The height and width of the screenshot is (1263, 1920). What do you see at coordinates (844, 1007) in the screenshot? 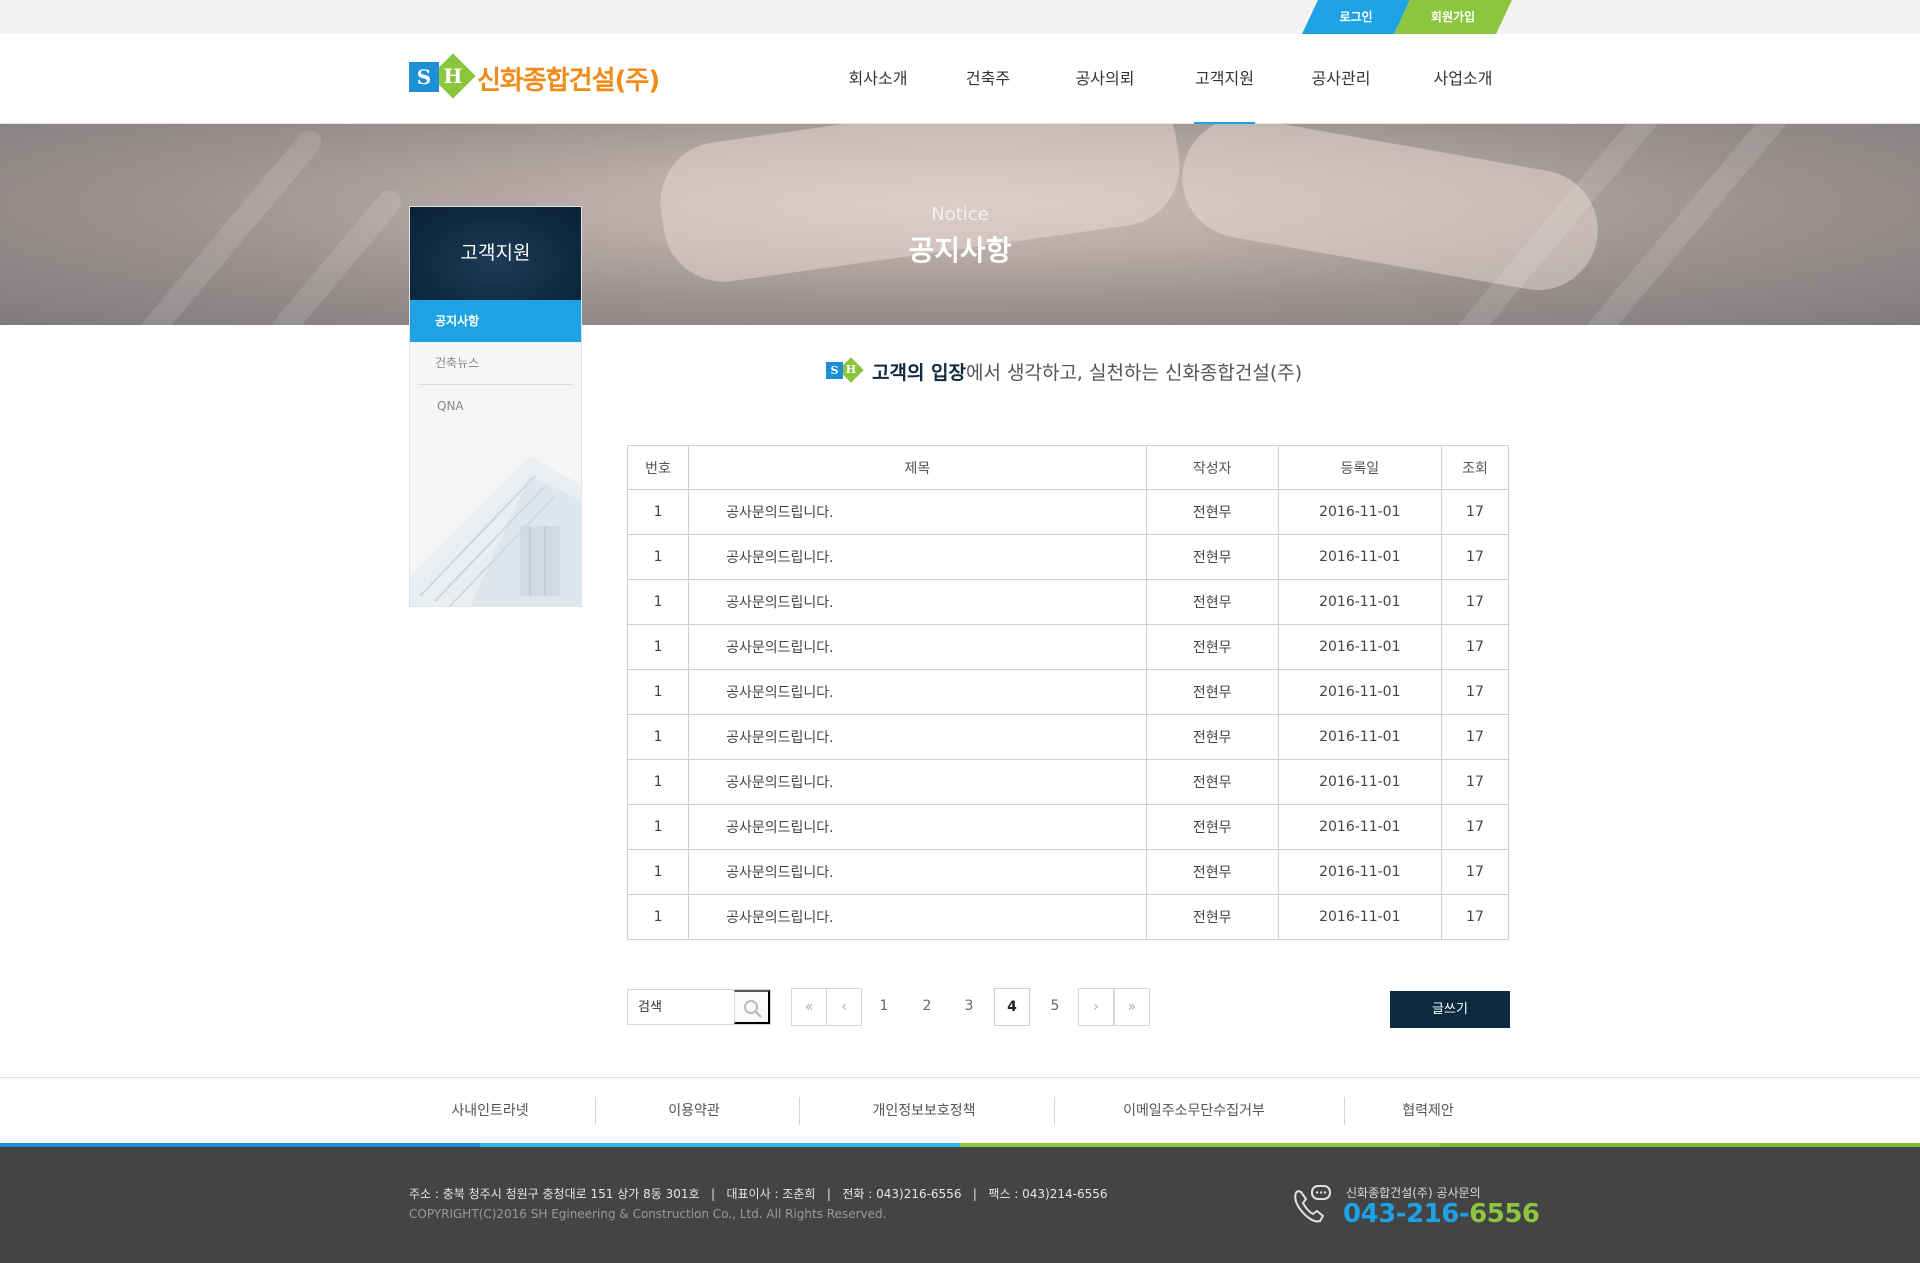
I see `prev-page-button: ‹` at bounding box center [844, 1007].